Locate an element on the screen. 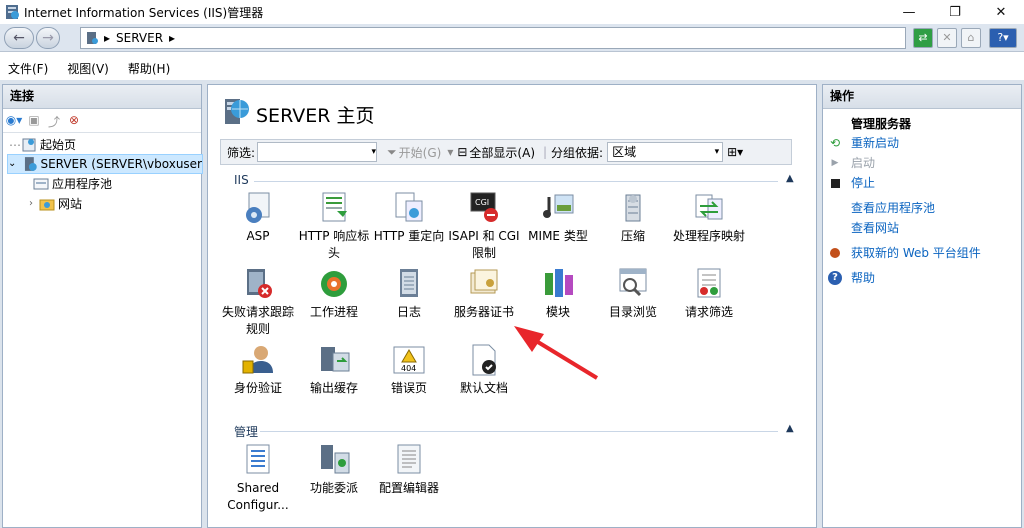 This screenshot has height=528, width=1024. expand-chevron-icon: ⌄ is located at coordinates (15, 164).